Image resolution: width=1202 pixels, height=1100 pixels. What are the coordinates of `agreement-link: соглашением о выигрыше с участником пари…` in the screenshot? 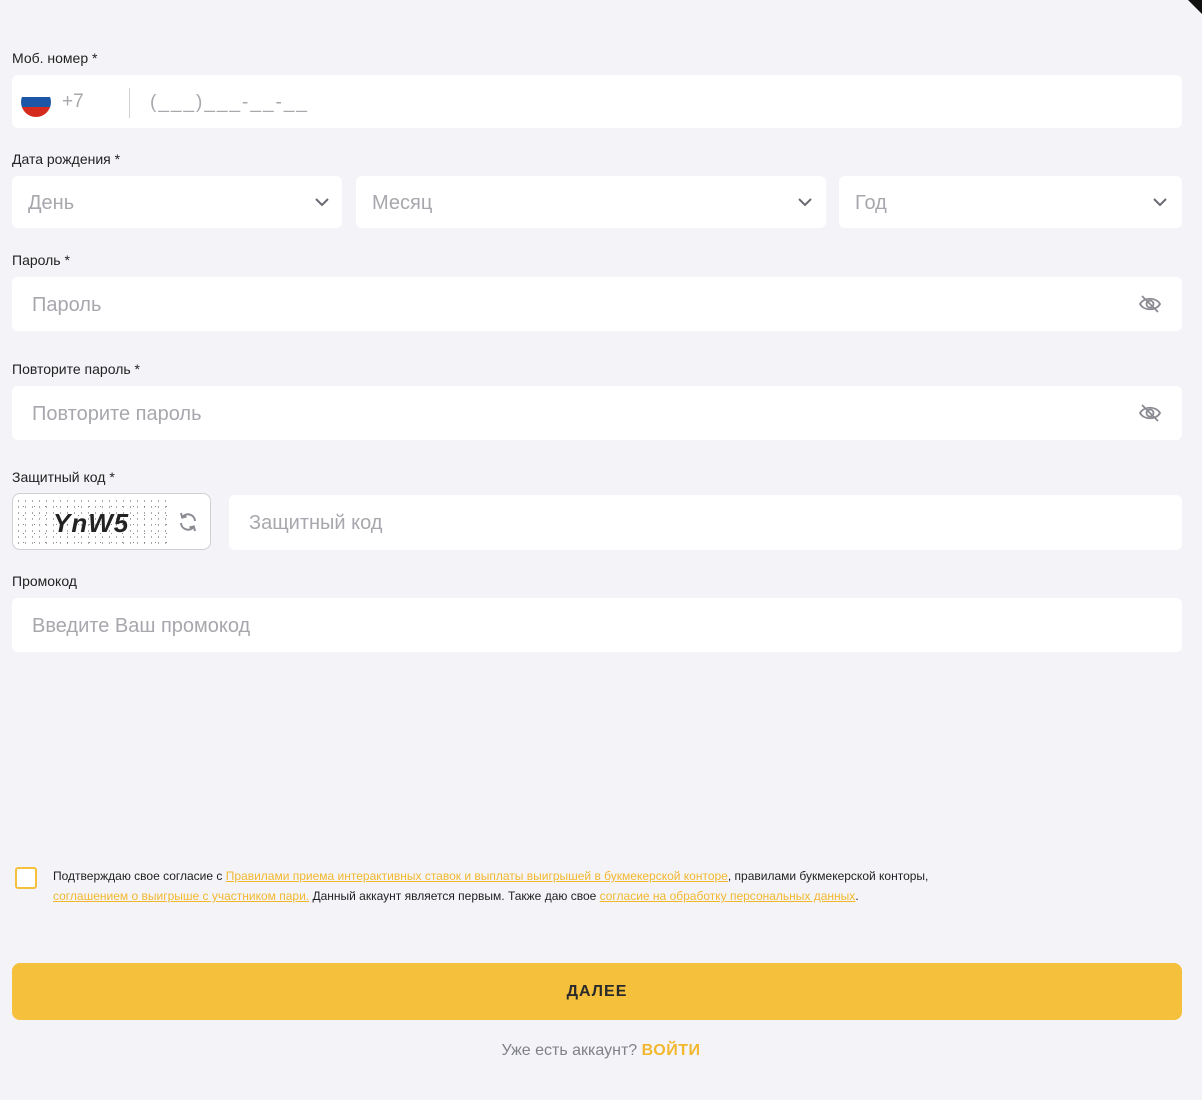 It's located at (181, 896).